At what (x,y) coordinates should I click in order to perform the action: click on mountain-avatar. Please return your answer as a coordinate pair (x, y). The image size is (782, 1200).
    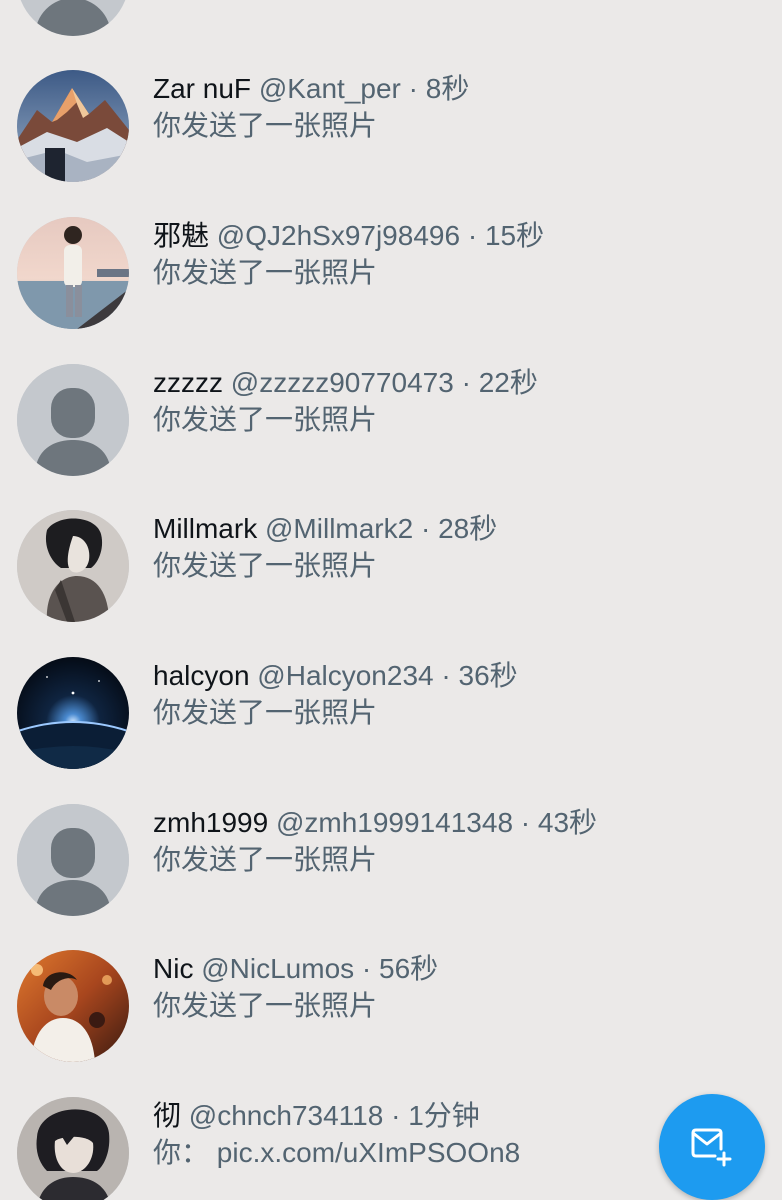
    Looking at the image, I should click on (73, 126).